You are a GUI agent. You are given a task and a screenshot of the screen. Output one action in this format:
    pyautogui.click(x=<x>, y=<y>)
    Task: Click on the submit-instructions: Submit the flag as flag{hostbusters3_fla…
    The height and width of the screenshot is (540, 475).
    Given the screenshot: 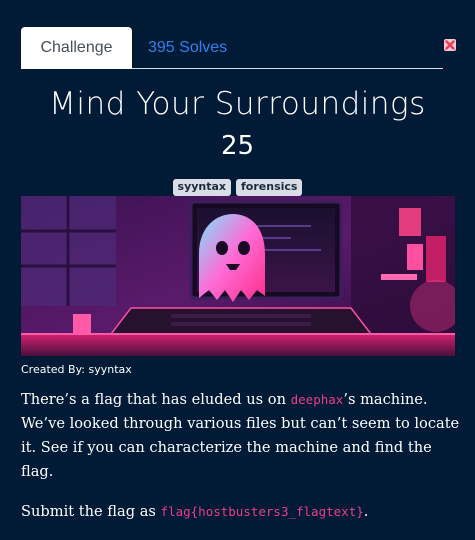 What is the action you would take?
    pyautogui.click(x=241, y=512)
    